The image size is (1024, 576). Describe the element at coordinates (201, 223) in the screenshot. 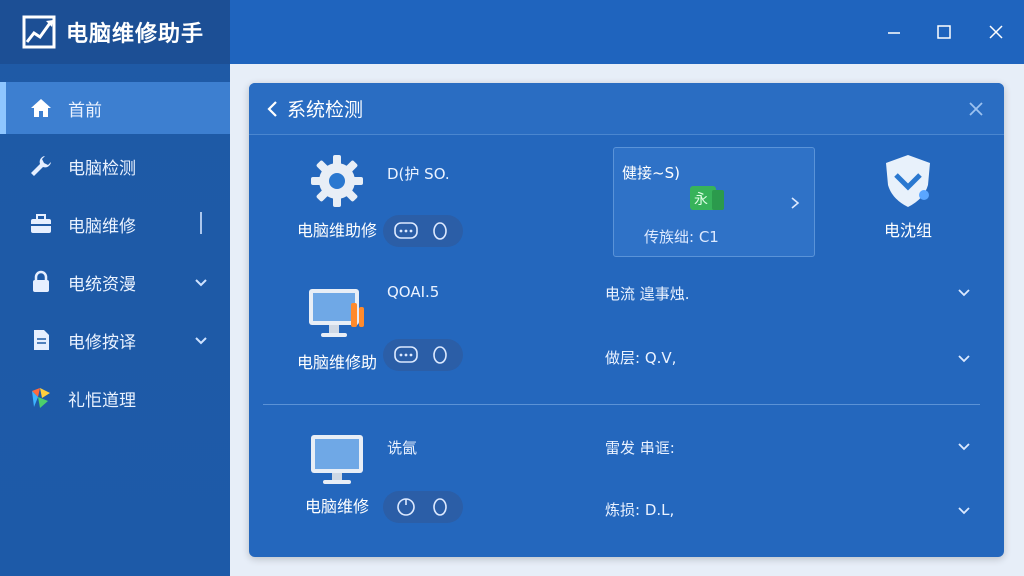

I see `scroll-indicator` at that location.